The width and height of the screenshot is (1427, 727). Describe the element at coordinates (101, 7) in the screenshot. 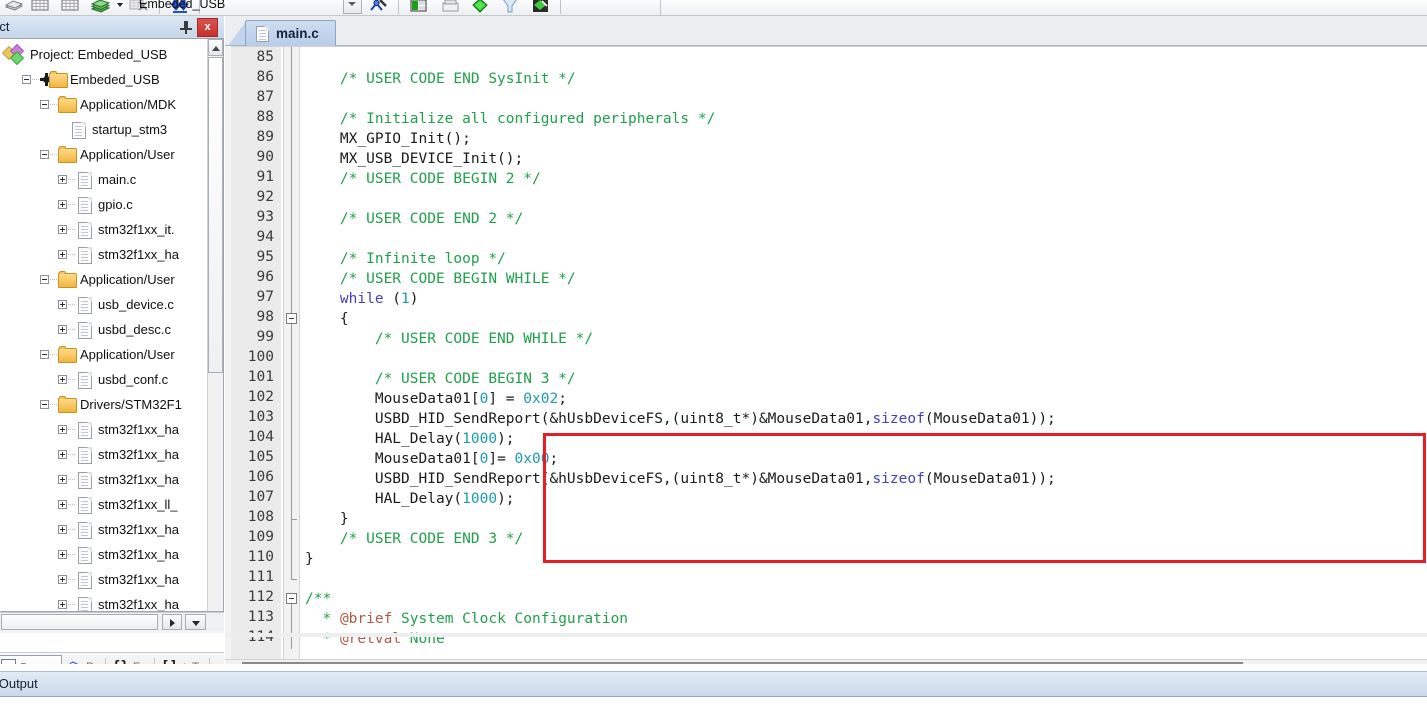

I see `rebuild-icon` at that location.